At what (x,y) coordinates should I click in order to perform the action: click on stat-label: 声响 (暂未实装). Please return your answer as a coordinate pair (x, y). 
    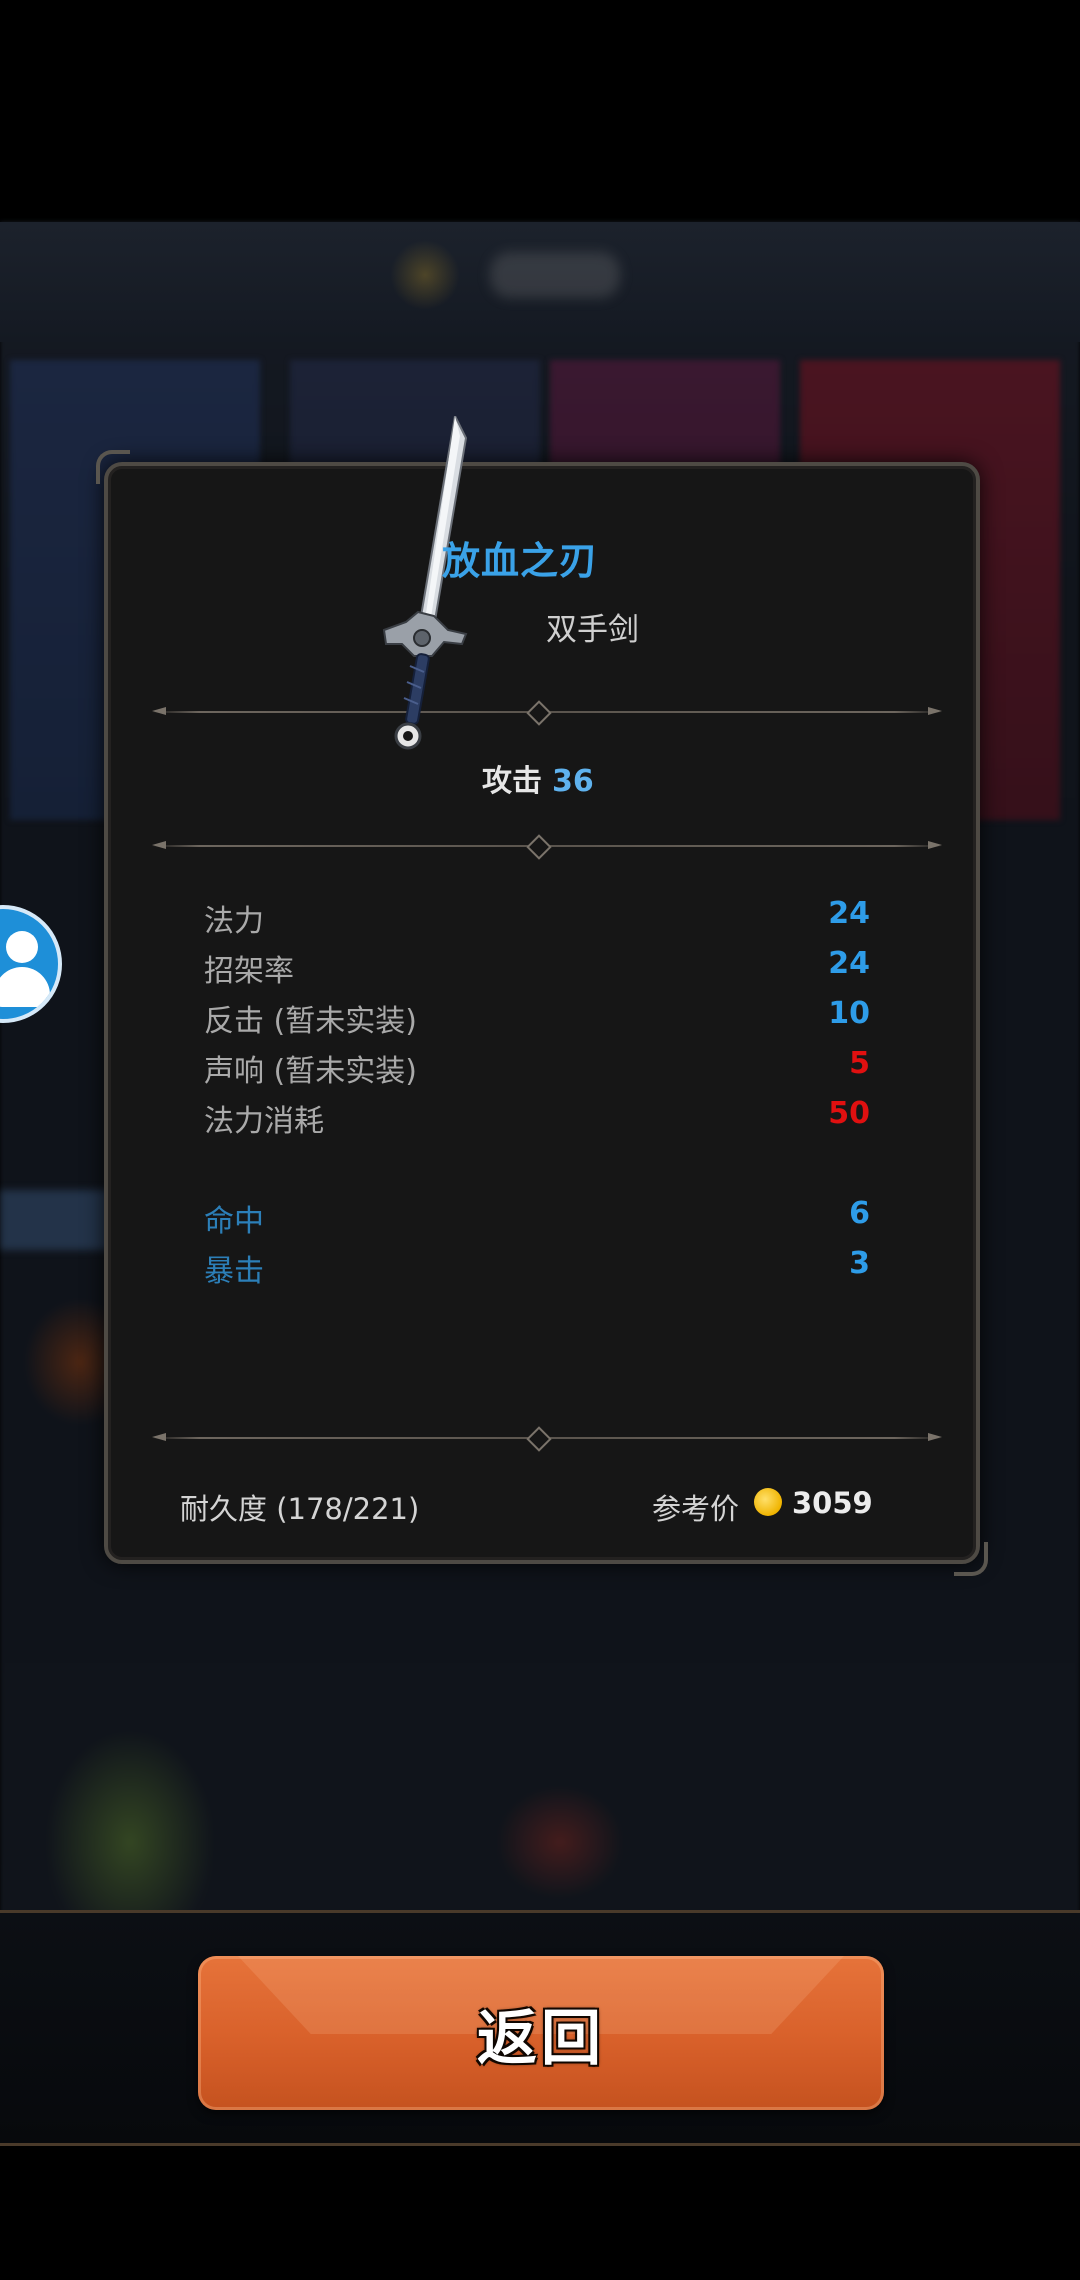
    Looking at the image, I should click on (310, 1071).